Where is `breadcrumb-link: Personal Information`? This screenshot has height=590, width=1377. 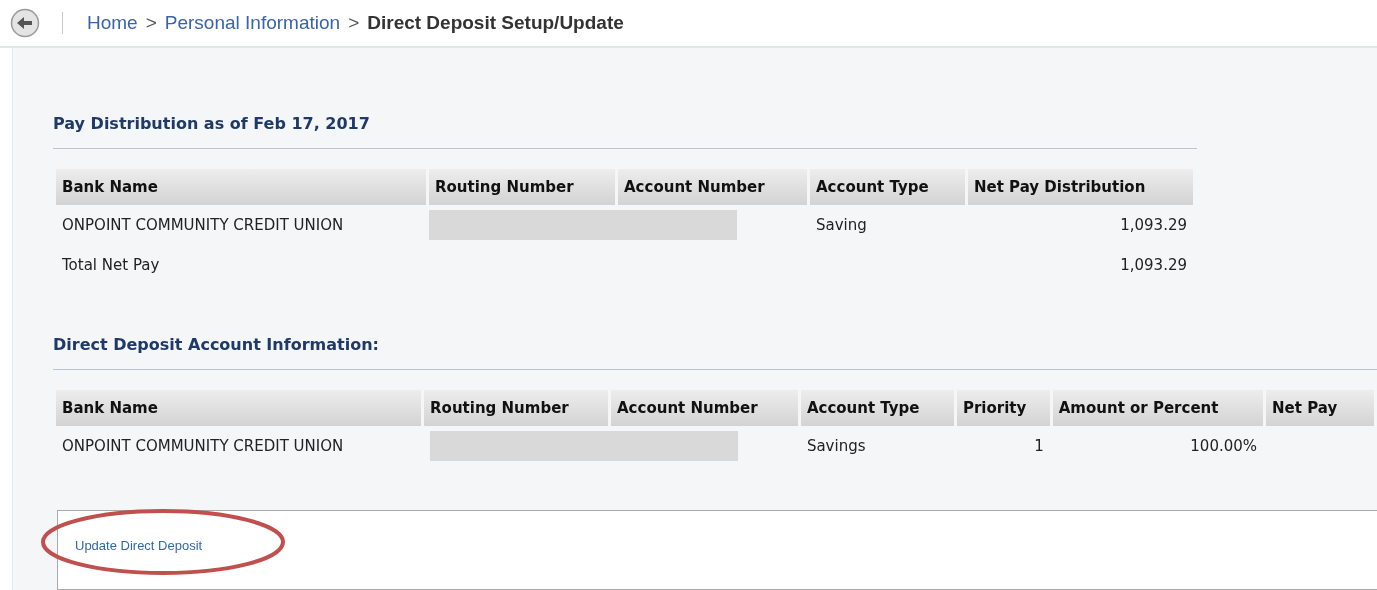 breadcrumb-link: Personal Information is located at coordinates (252, 23).